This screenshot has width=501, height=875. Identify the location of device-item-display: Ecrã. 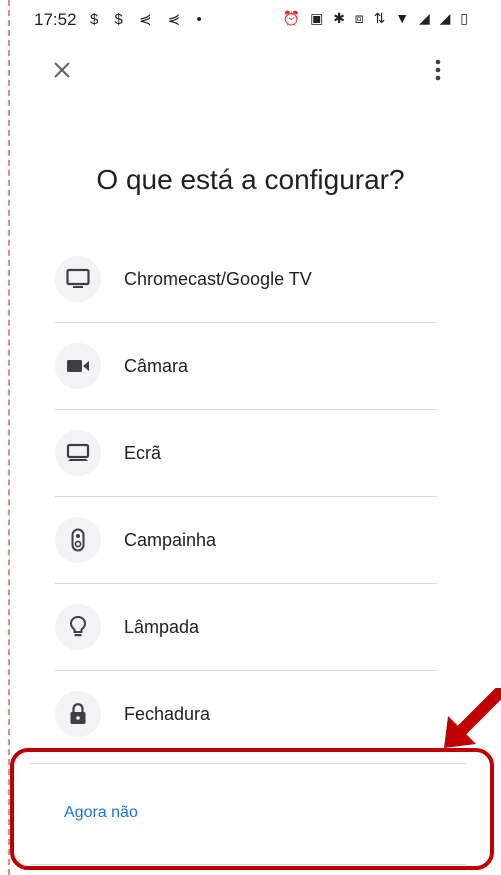
(246, 453).